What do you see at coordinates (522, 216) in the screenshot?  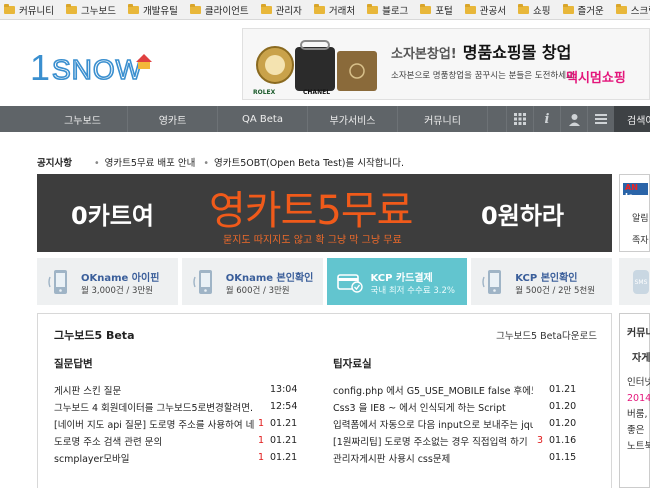 I see `hero-right-text: 0원하라` at bounding box center [522, 216].